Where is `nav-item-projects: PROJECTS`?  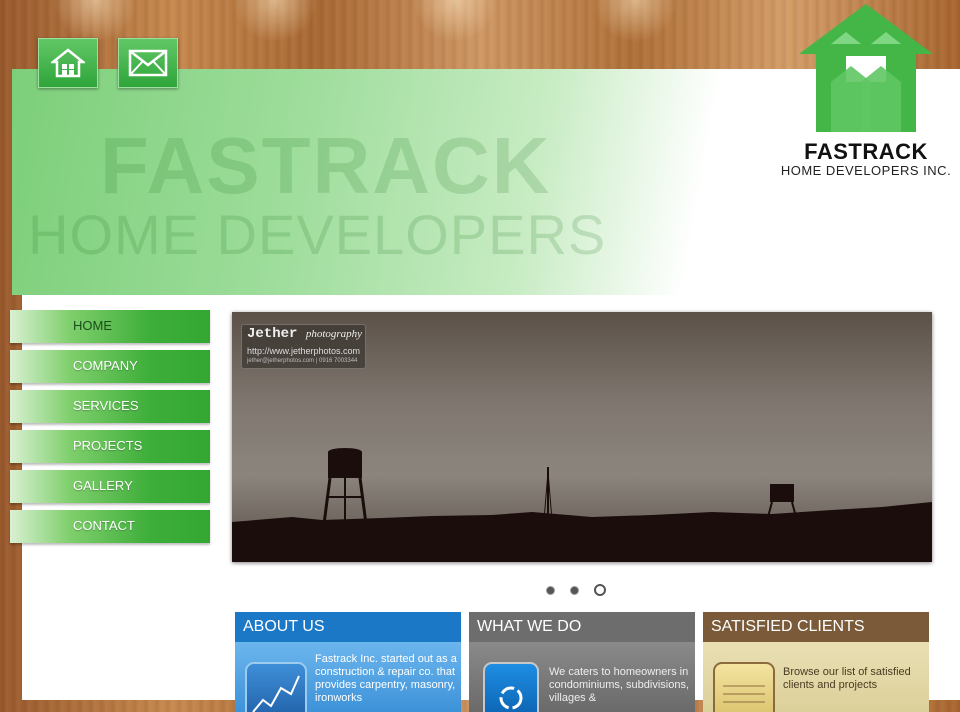
nav-item-projects: PROJECTS is located at coordinates (110, 446).